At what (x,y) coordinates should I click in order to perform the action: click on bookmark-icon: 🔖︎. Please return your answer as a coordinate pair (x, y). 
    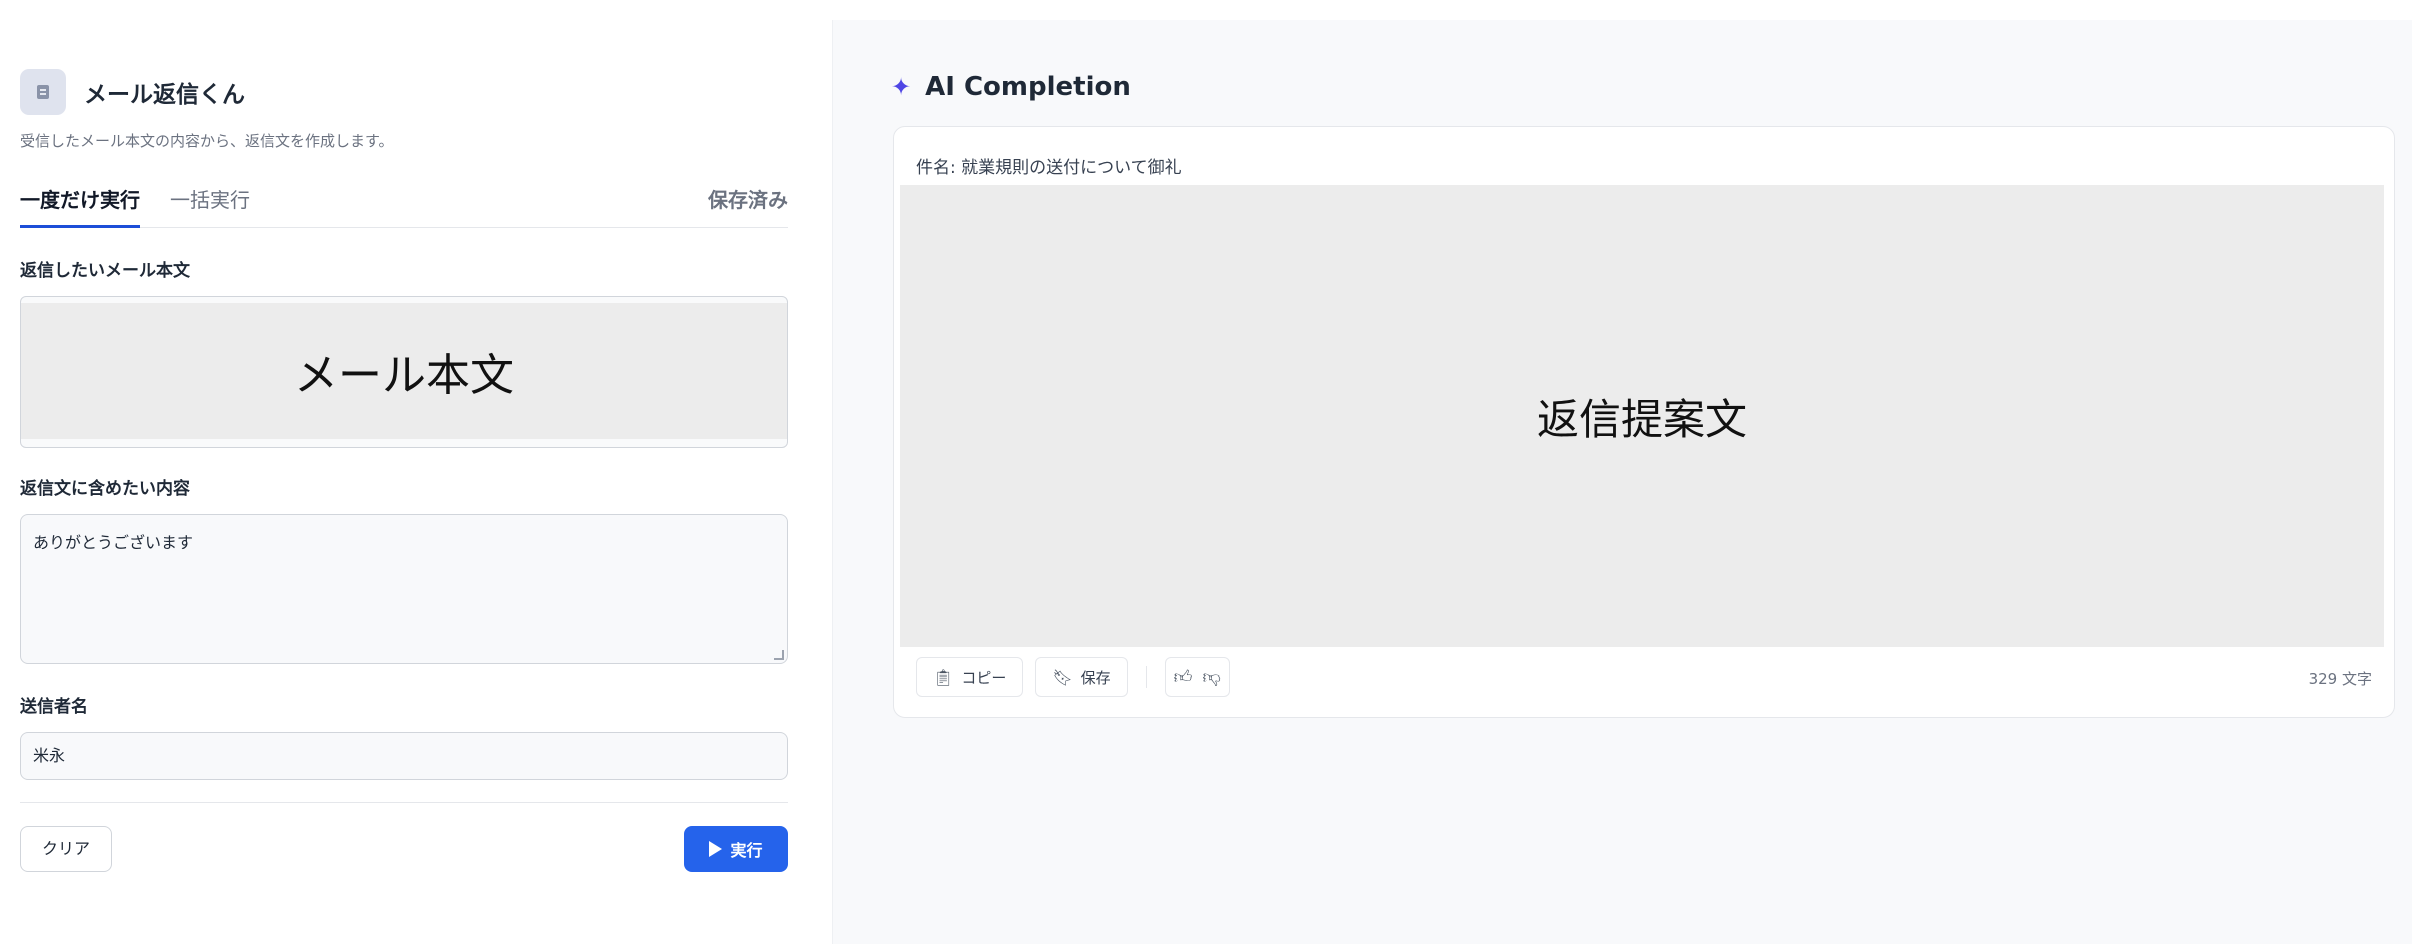
    Looking at the image, I should click on (1062, 677).